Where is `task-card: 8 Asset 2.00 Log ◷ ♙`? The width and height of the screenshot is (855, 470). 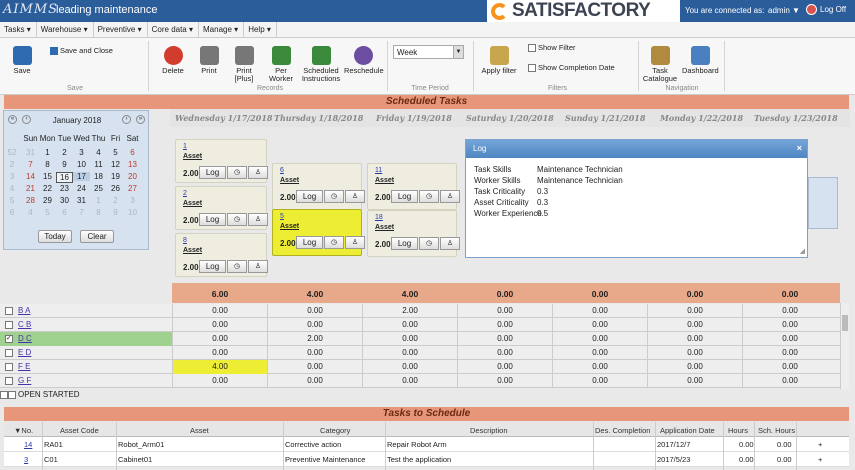
task-card: 8 Asset 2.00 Log ◷ ♙ is located at coordinates (221, 255).